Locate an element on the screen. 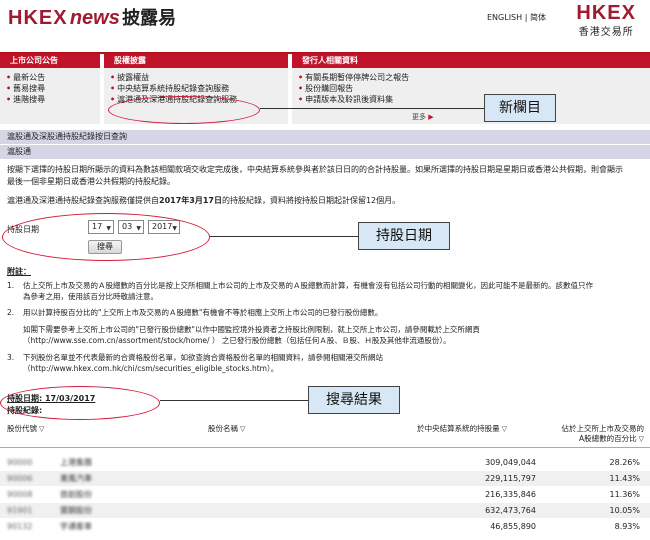 The image size is (650, 540). lang-simplified-link: 简体 is located at coordinates (538, 17).